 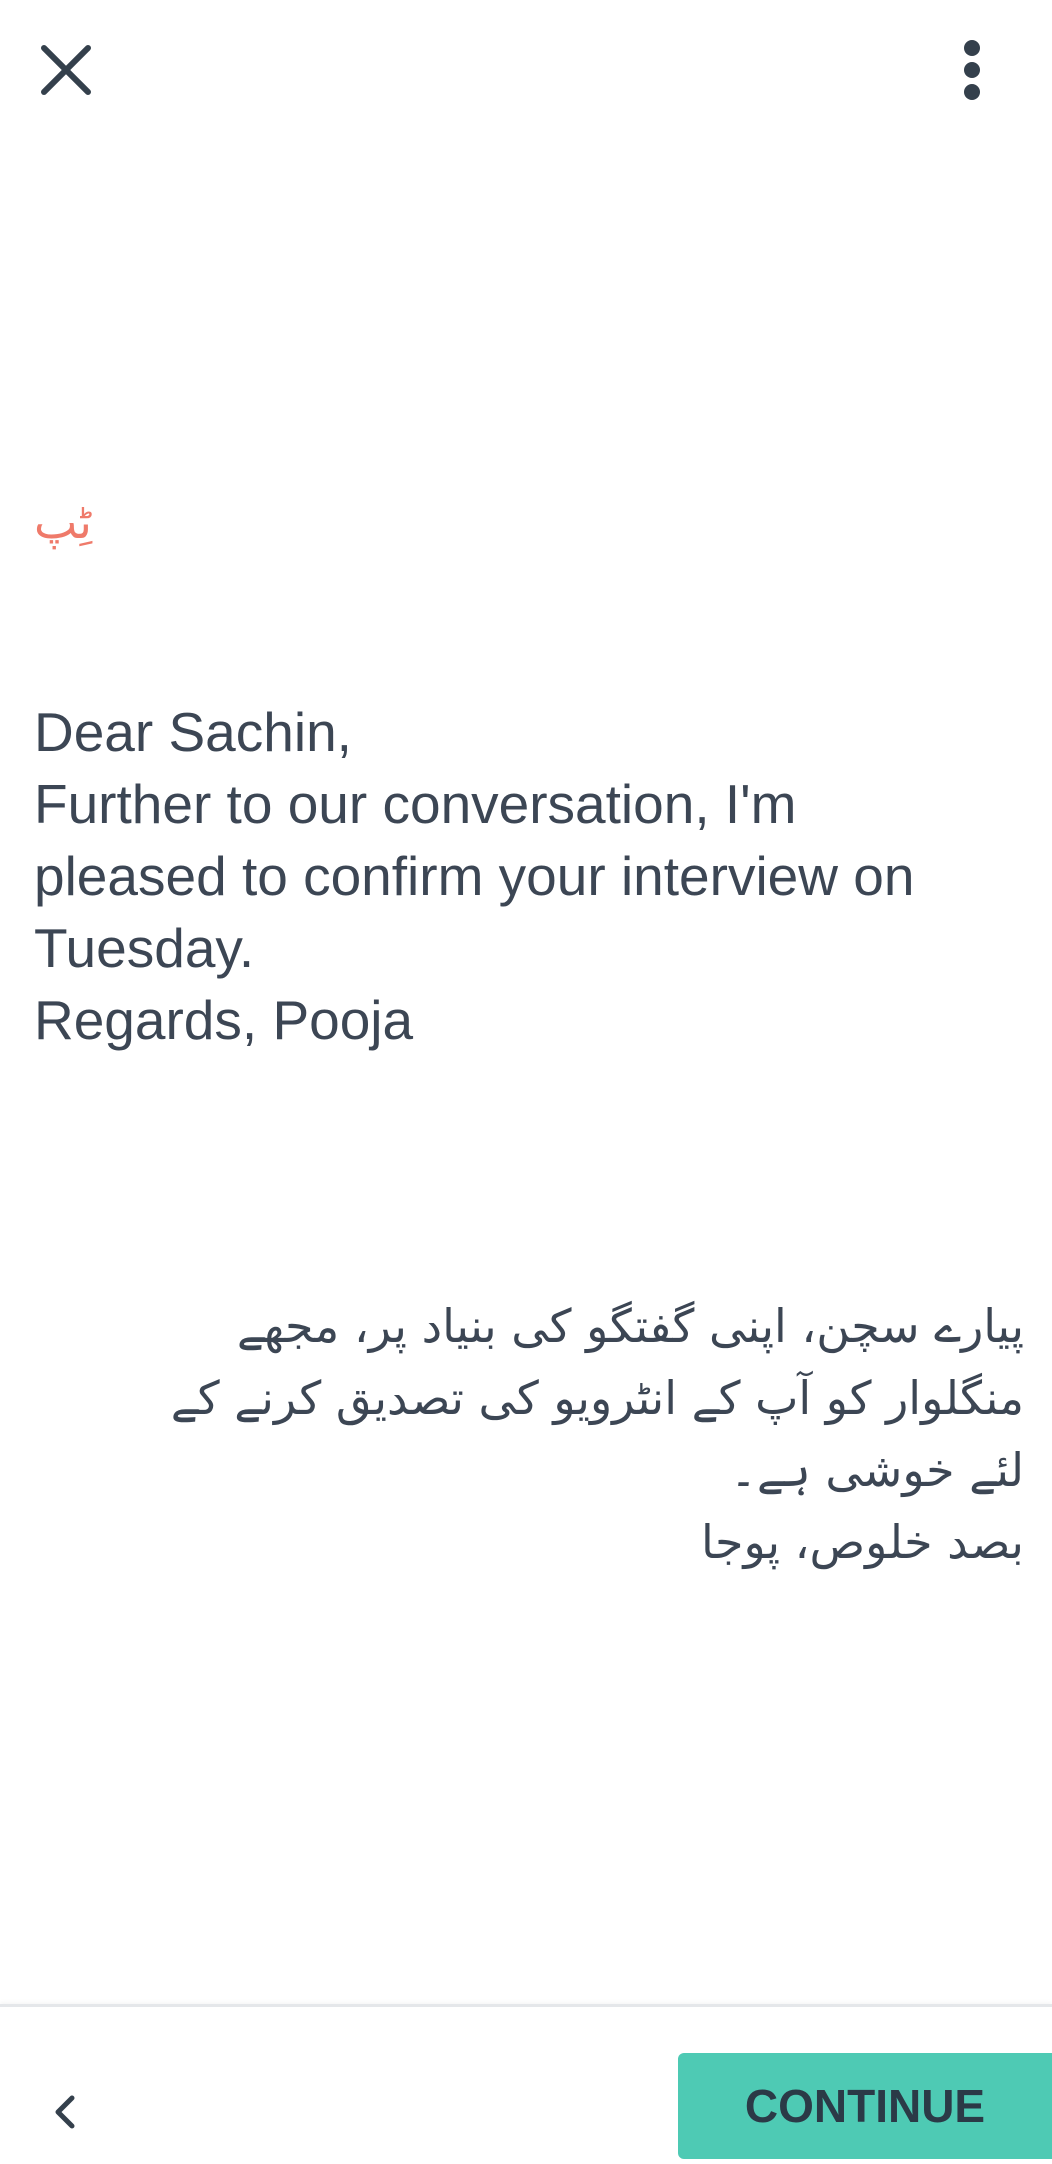 I want to click on english-line: Tuesday., so click(x=144, y=948).